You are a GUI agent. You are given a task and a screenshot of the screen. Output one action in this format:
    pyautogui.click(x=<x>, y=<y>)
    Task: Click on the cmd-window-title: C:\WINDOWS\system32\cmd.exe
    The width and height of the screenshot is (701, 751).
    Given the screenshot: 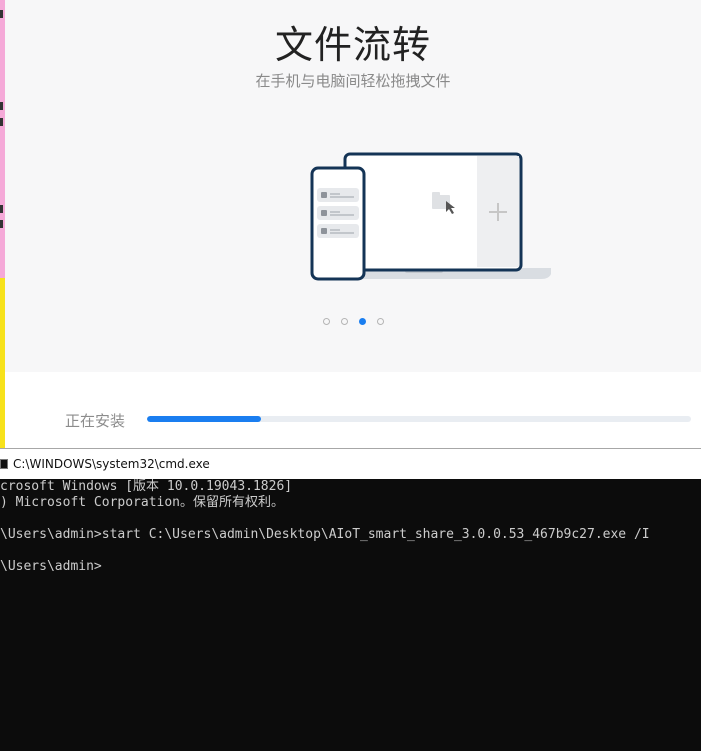 What is the action you would take?
    pyautogui.click(x=111, y=464)
    